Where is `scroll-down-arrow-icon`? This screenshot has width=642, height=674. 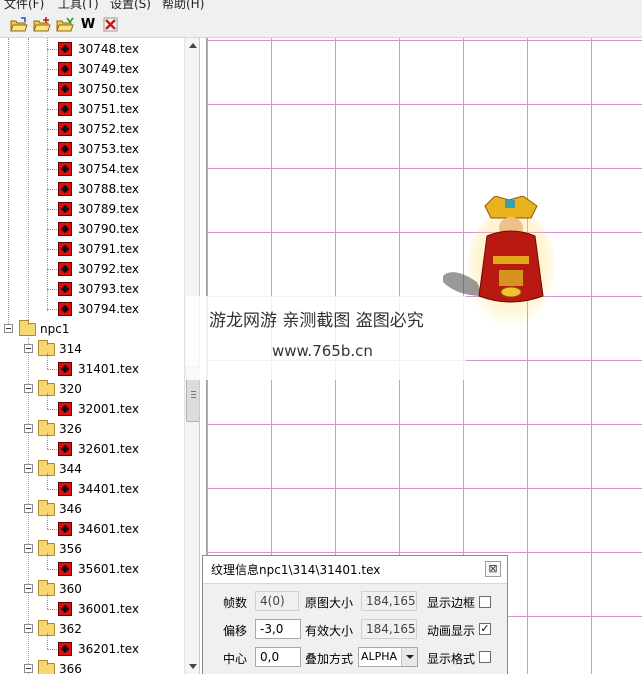 scroll-down-arrow-icon is located at coordinates (192, 666).